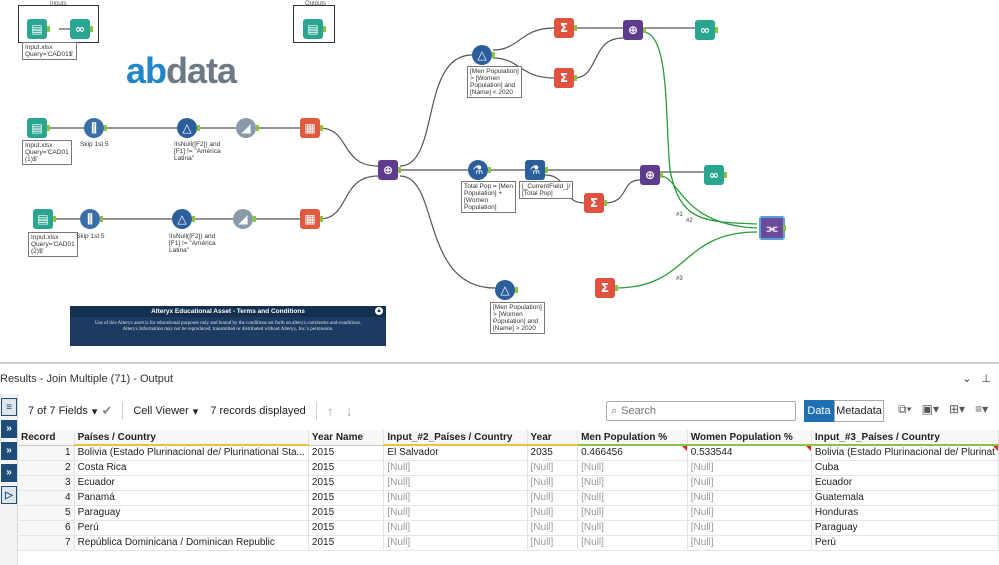 Image resolution: width=999 pixels, height=565 pixels. Describe the element at coordinates (46, 528) in the screenshot. I see `record-number-cell: 6` at that location.